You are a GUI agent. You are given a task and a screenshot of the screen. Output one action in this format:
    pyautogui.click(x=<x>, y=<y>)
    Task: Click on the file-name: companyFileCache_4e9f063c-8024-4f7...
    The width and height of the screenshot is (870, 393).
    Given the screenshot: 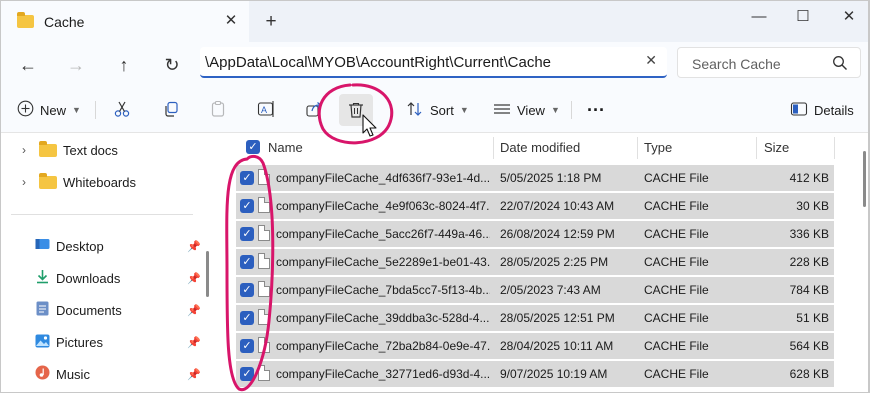 What is the action you would take?
    pyautogui.click(x=383, y=206)
    